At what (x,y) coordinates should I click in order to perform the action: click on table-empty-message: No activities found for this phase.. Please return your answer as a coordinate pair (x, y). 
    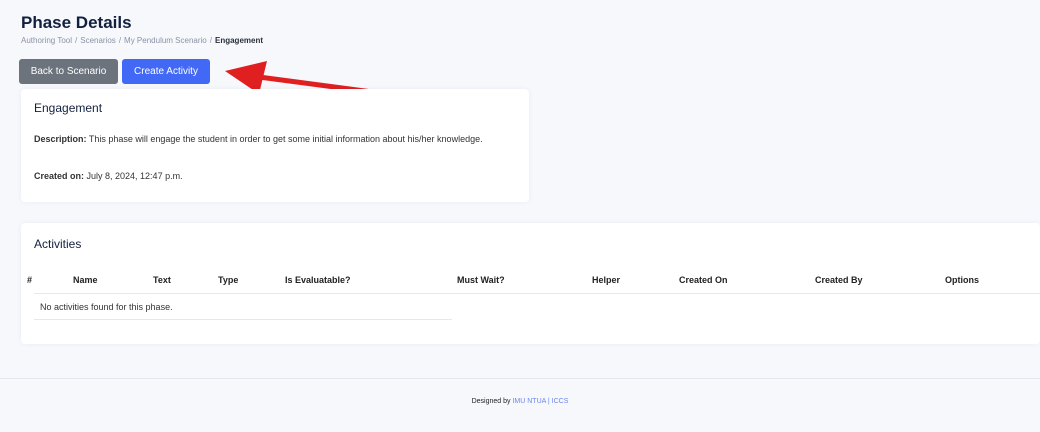
    Looking at the image, I should click on (106, 307).